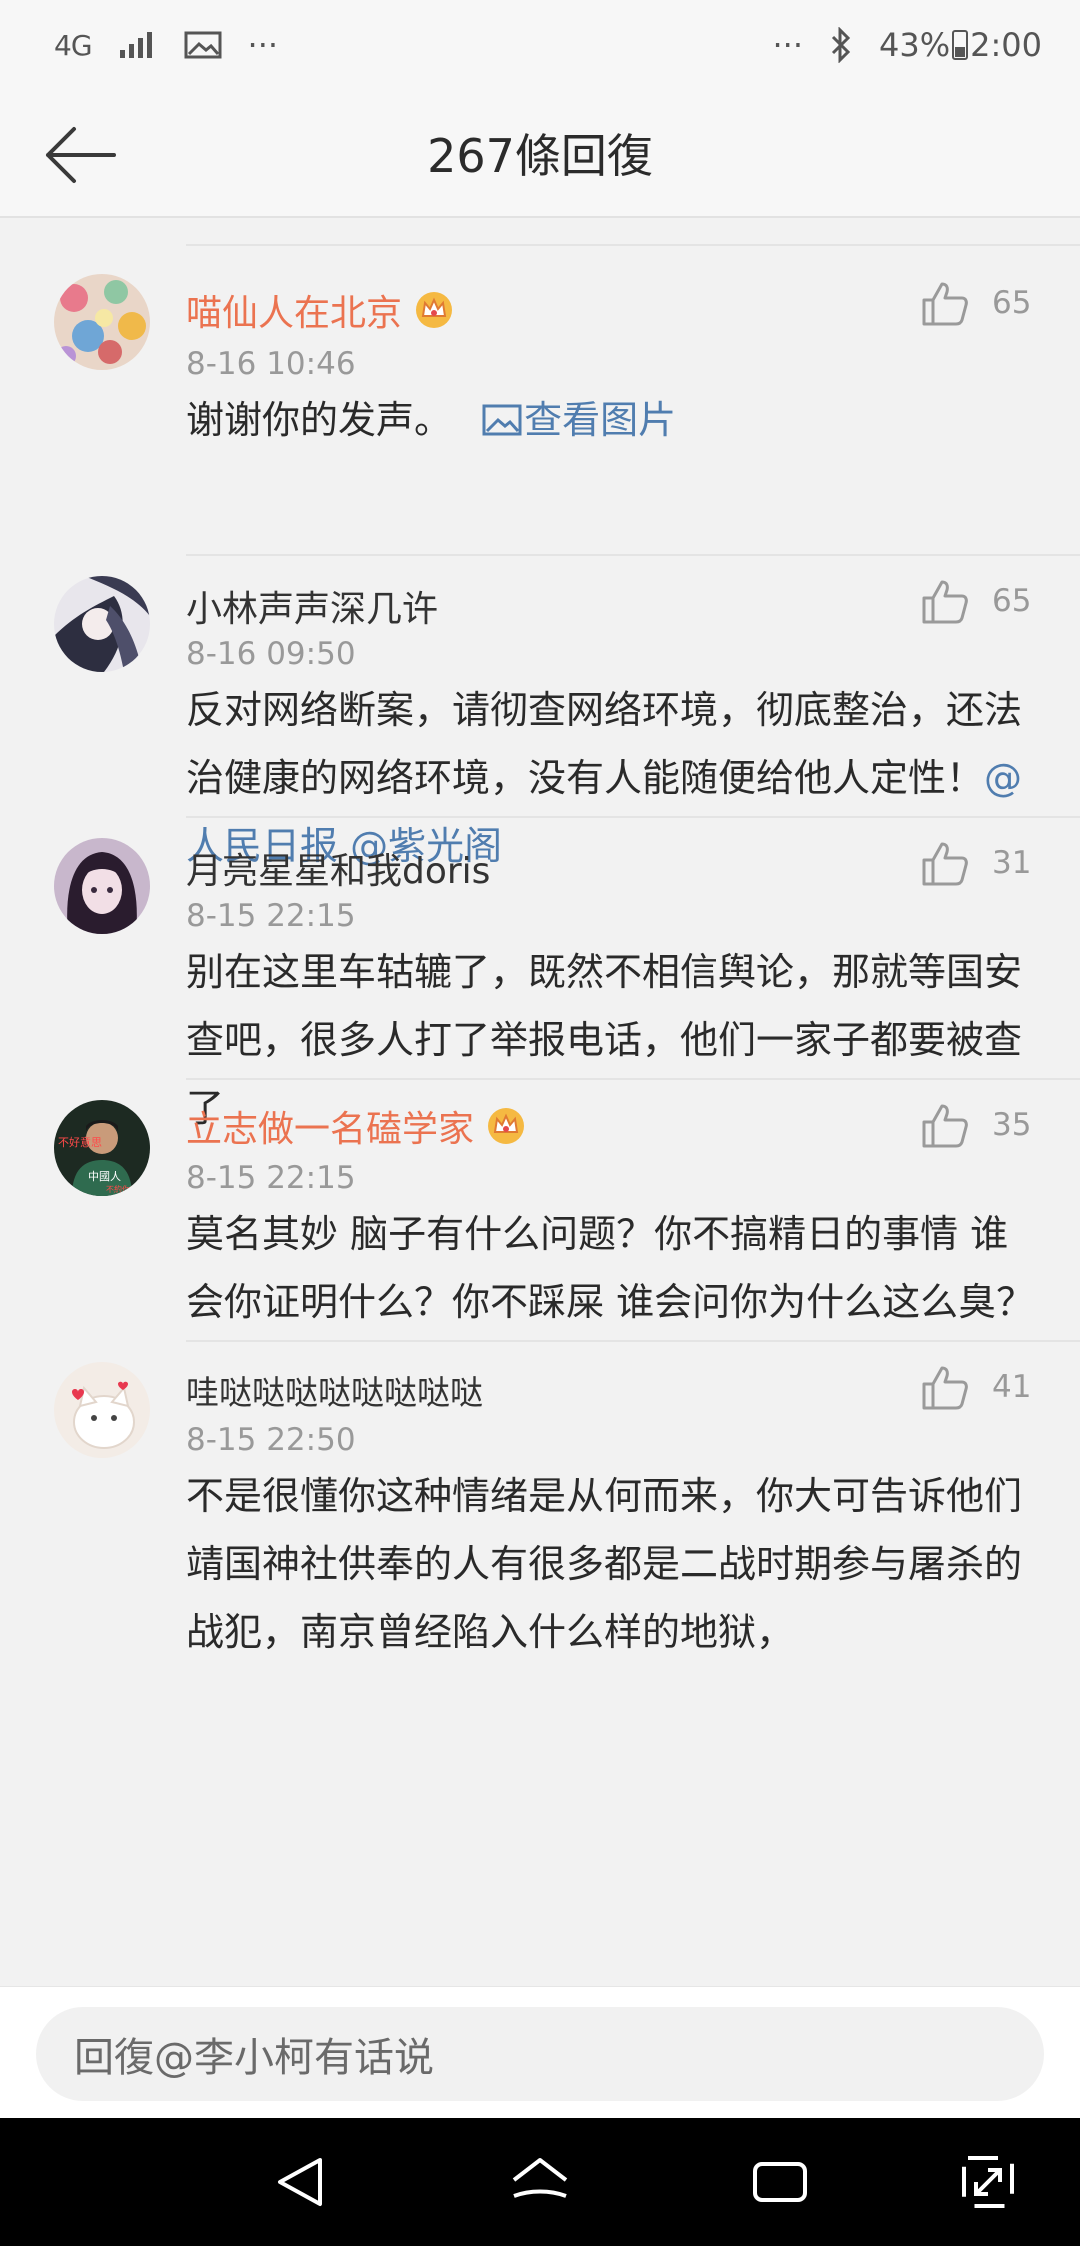 This screenshot has height=2246, width=1080. Describe the element at coordinates (73, 45) in the screenshot. I see `network-type: 4G` at that location.